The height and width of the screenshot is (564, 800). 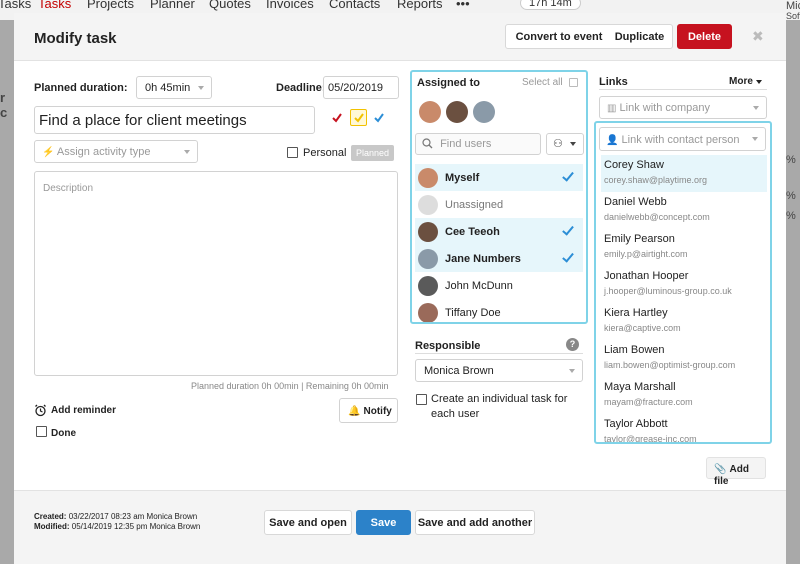 What do you see at coordinates (301, 88) in the screenshot?
I see `deadline-label: Deadline:` at bounding box center [301, 88].